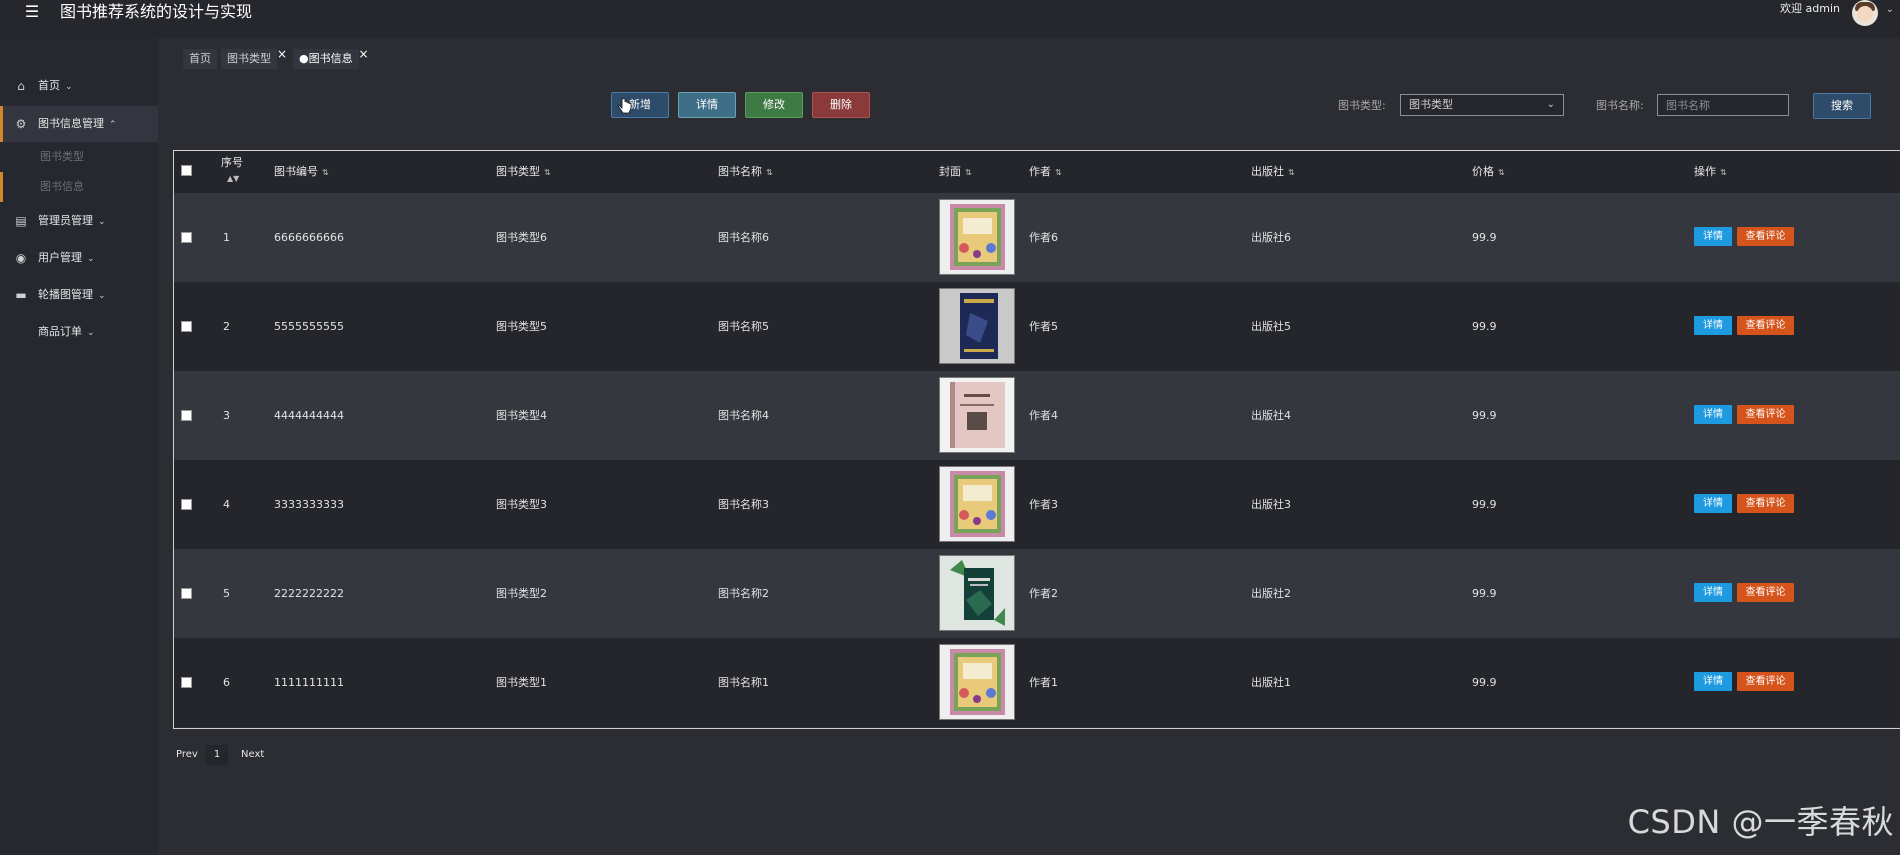  Describe the element at coordinates (1710, 172) in the screenshot. I see `col-header-actions: 操作 ⇅` at that location.